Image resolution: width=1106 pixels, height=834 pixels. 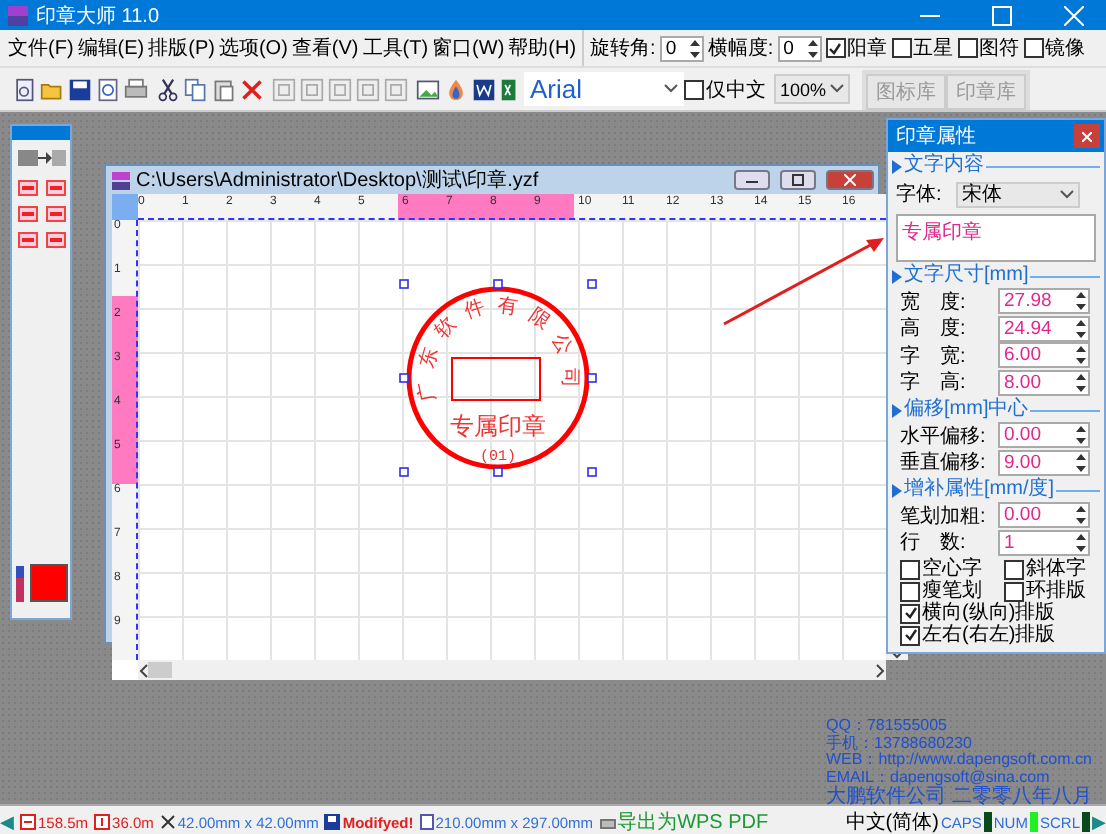 What do you see at coordinates (1044, 301) in the screenshot?
I see `number-field: 27.98` at bounding box center [1044, 301].